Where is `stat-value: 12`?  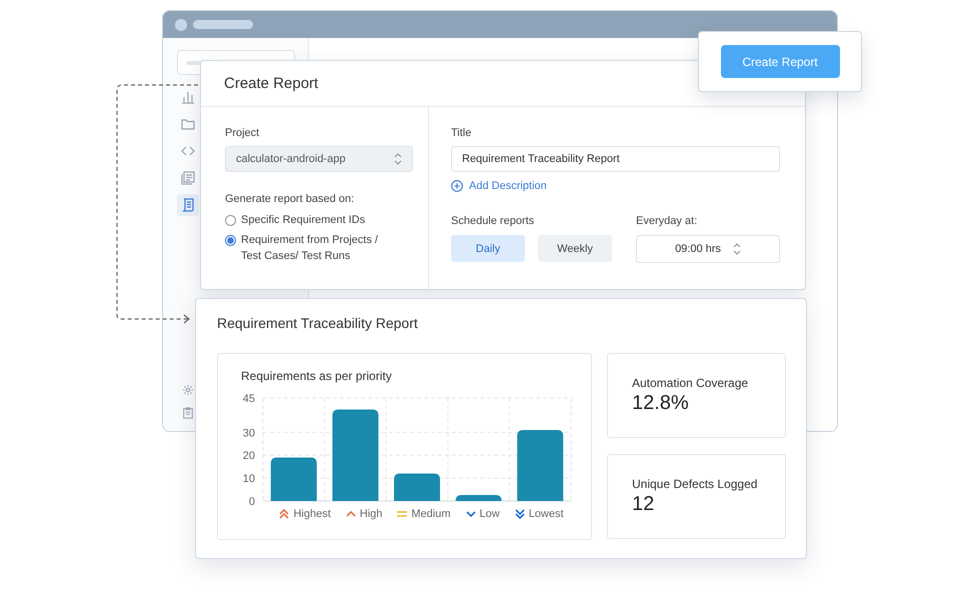 stat-value: 12 is located at coordinates (644, 504).